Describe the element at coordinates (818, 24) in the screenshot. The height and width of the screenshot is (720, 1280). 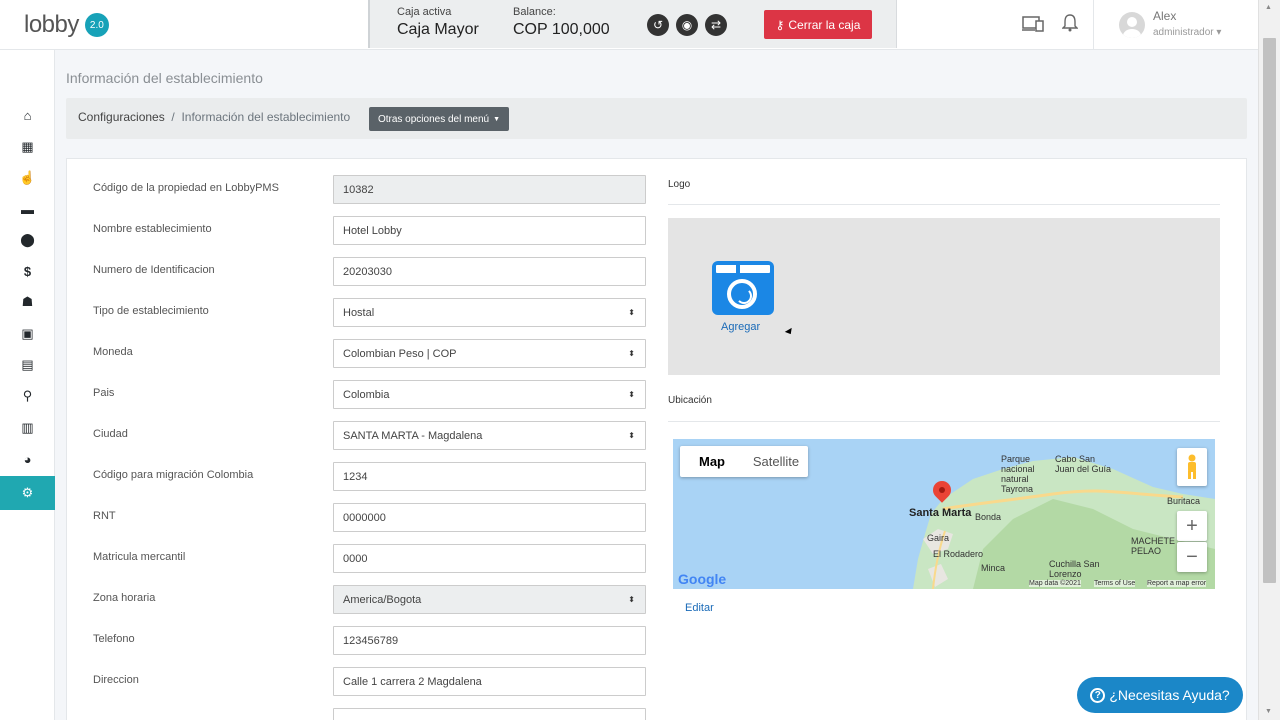
I see `close-cashbox-button: ⚷ Cerrar la caja` at that location.